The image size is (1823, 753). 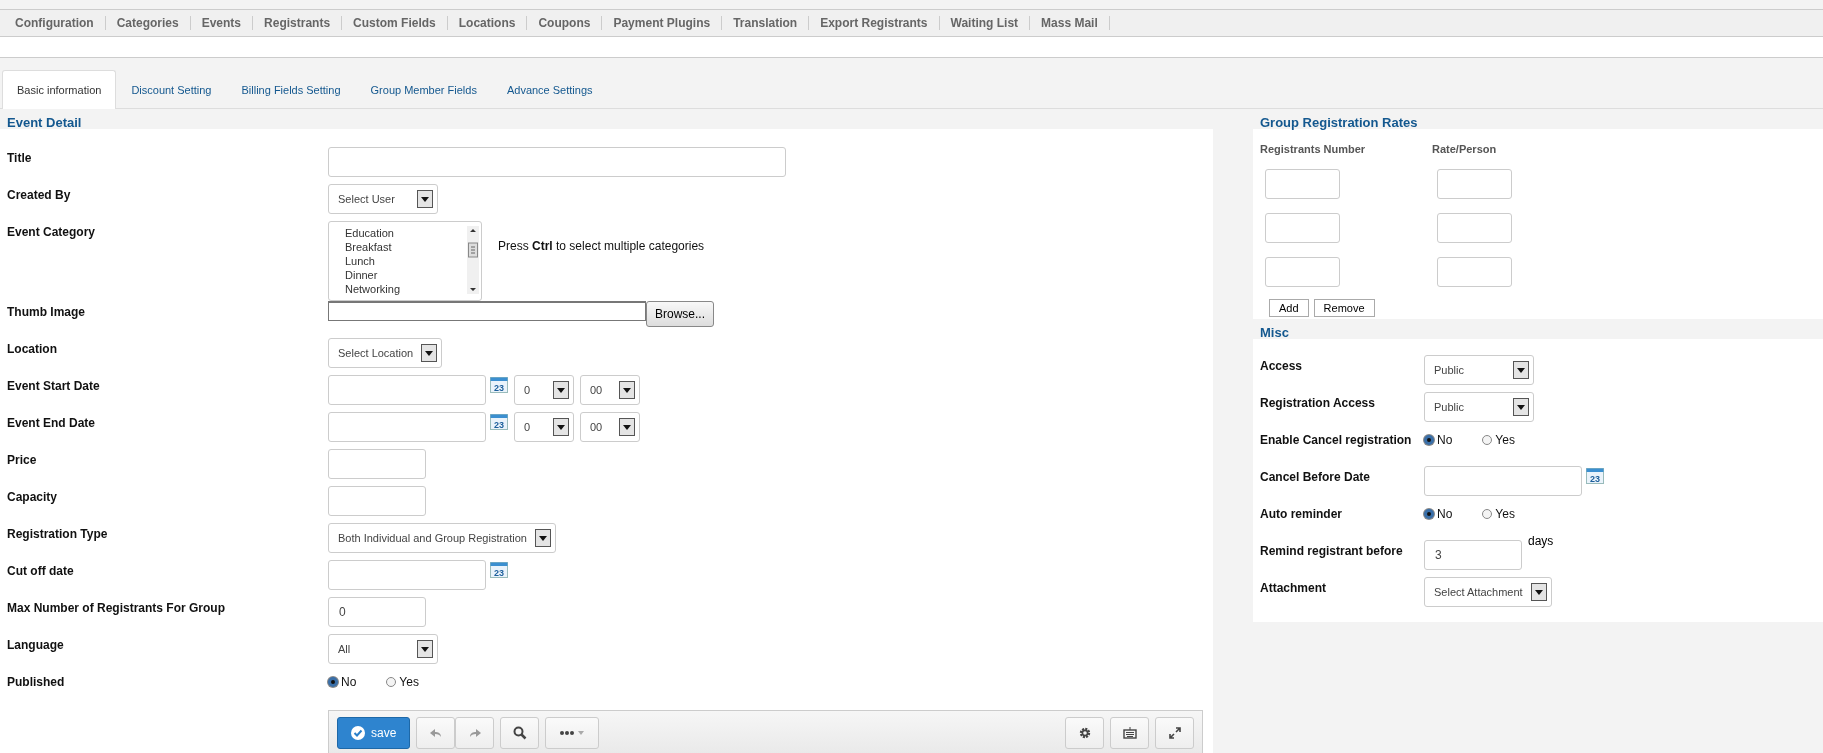 I want to click on menu-item: Translation, so click(x=766, y=23).